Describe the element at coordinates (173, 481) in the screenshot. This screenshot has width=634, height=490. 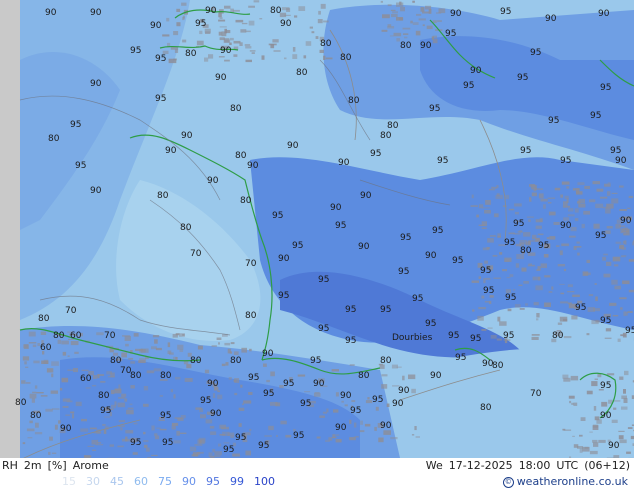
I see `color-legend: 15 30 45 60 75 90 95 99 100` at that location.